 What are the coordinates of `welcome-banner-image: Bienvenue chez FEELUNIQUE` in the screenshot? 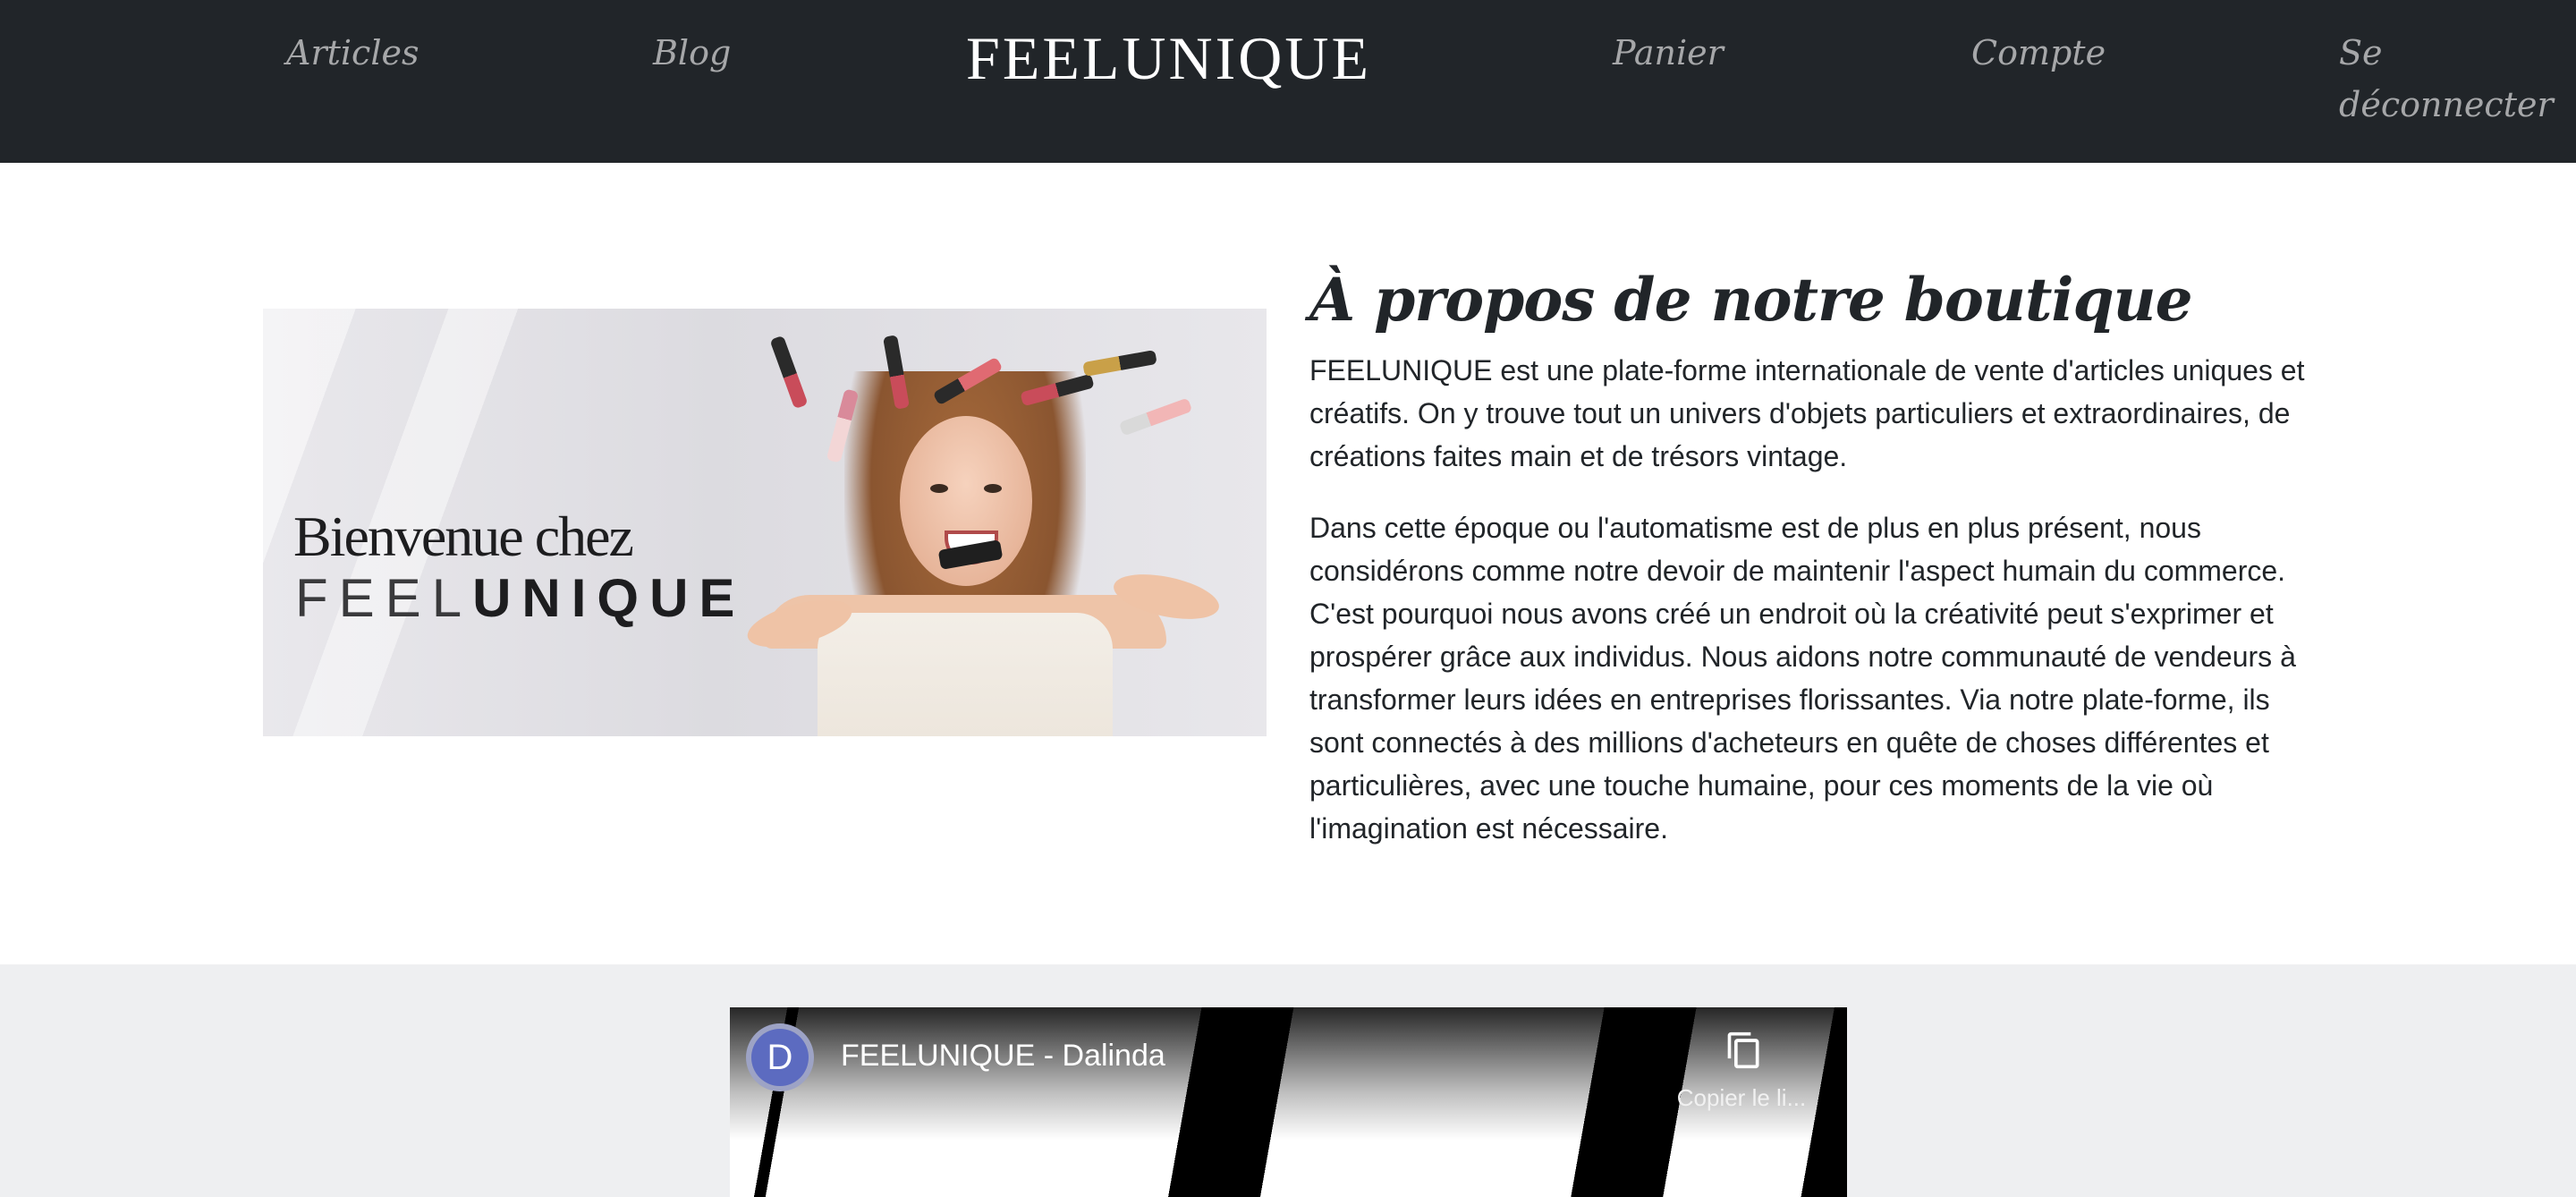 It's located at (765, 522).